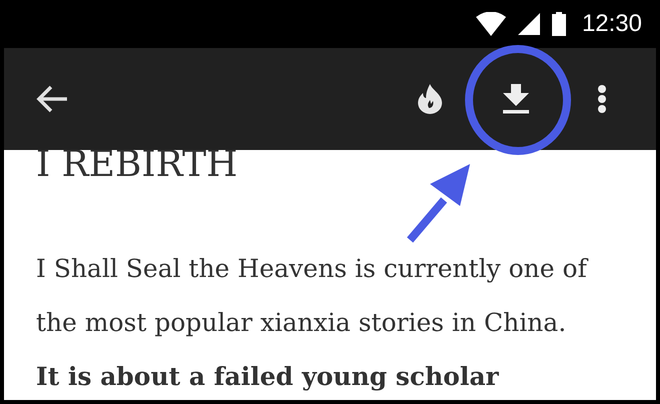  What do you see at coordinates (612, 24) in the screenshot?
I see `status-time: 12:30` at bounding box center [612, 24].